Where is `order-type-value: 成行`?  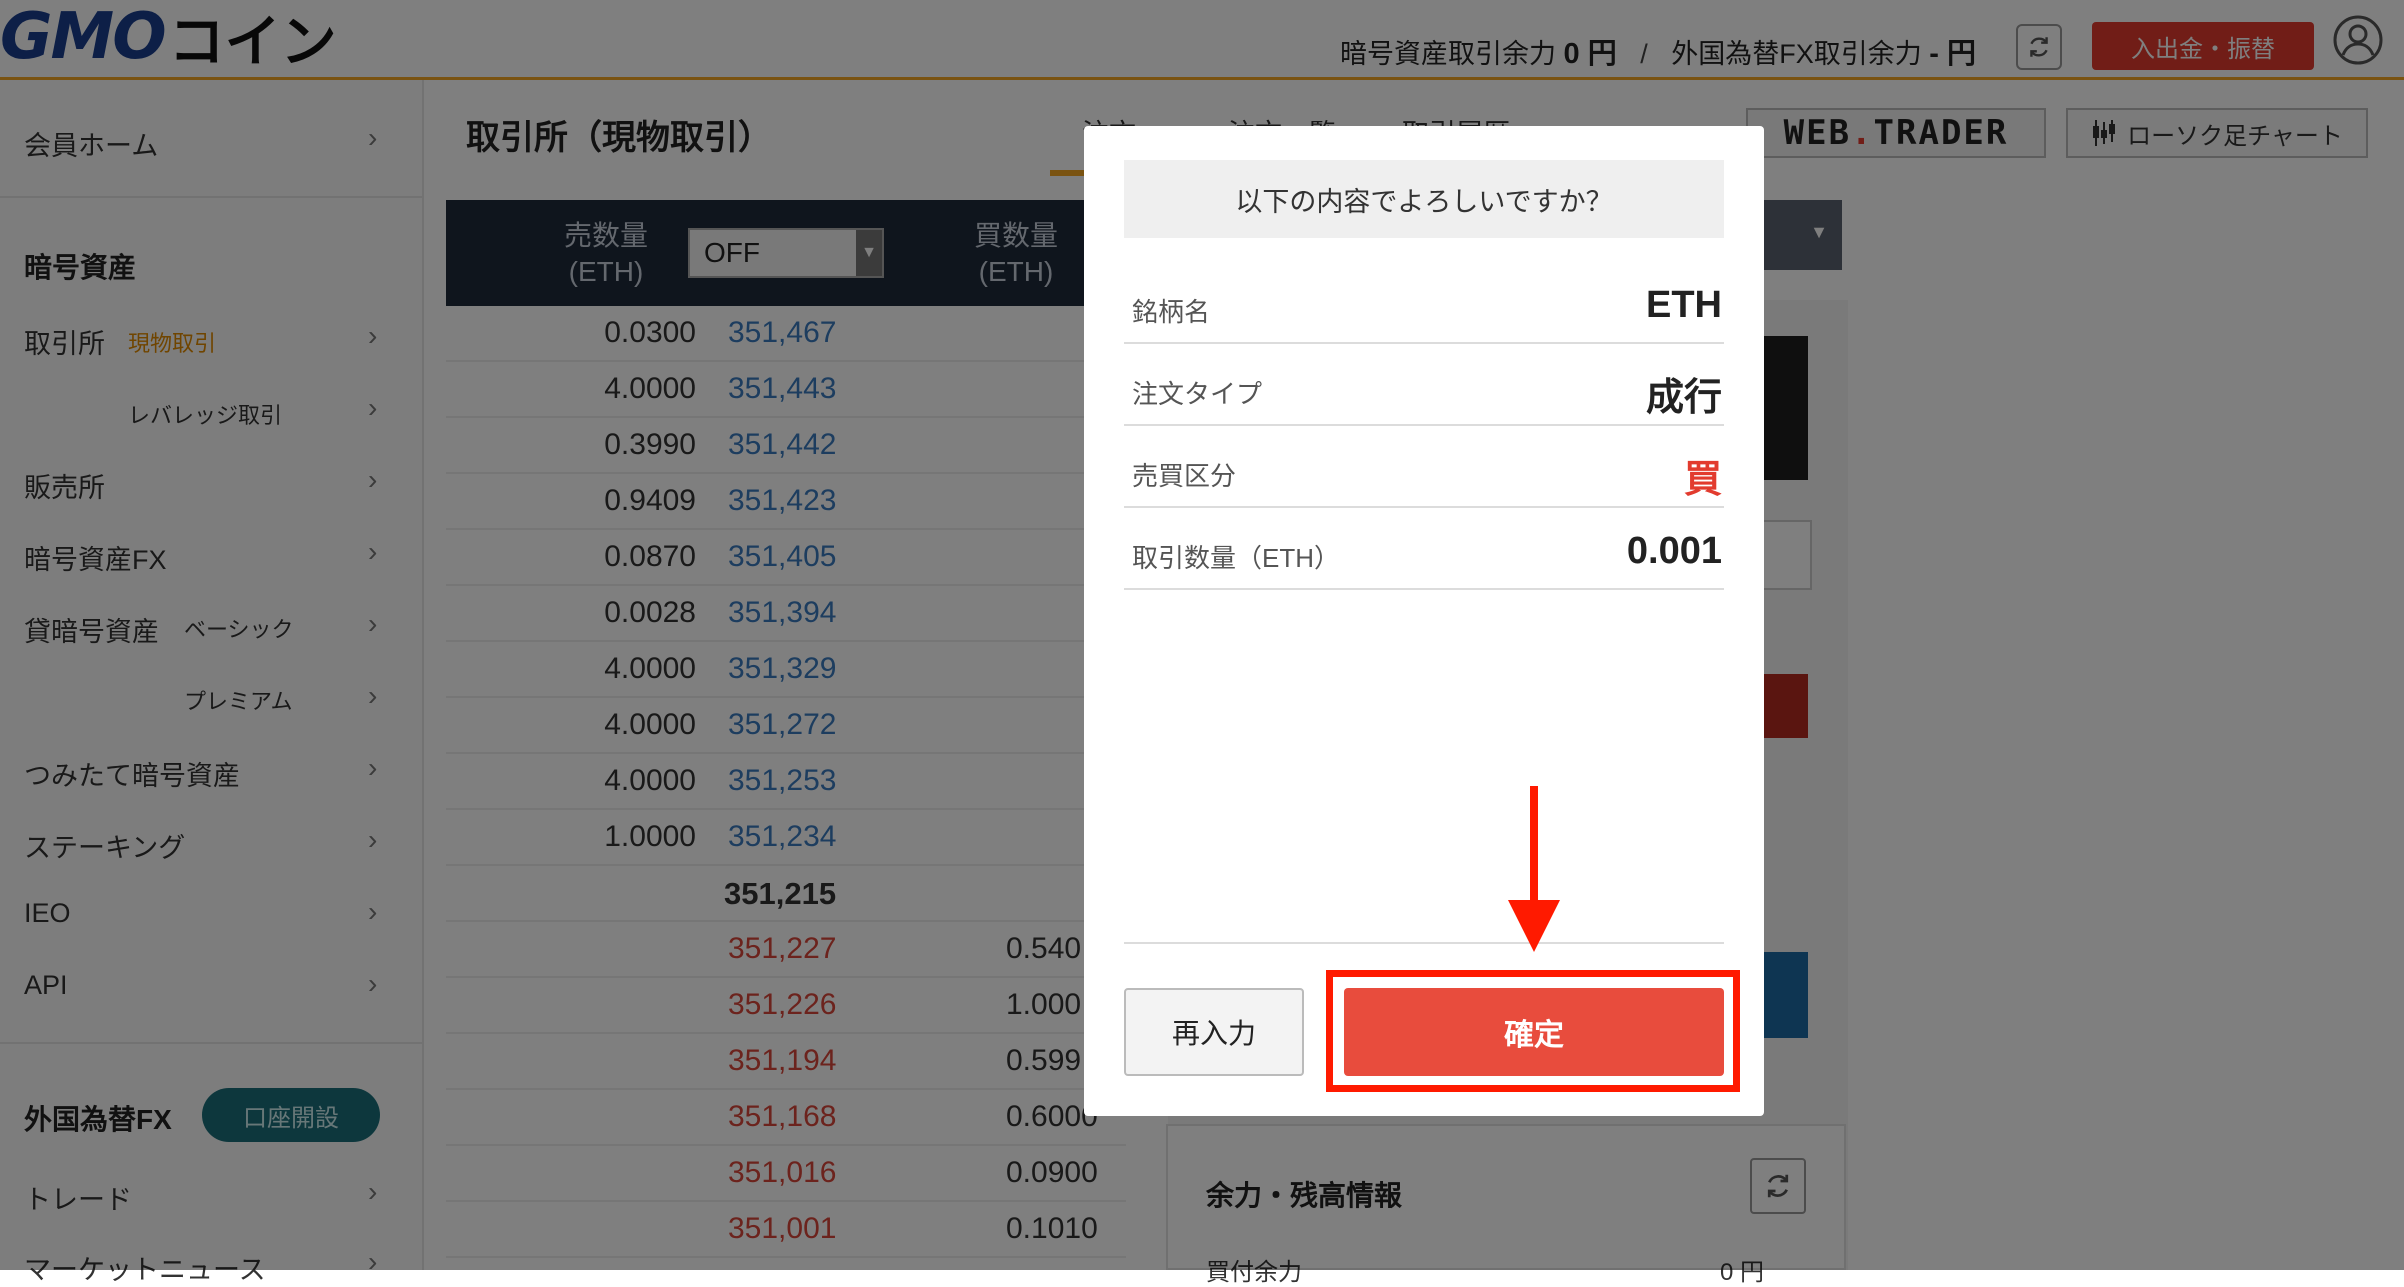
order-type-value: 成行 is located at coordinates (1683, 398).